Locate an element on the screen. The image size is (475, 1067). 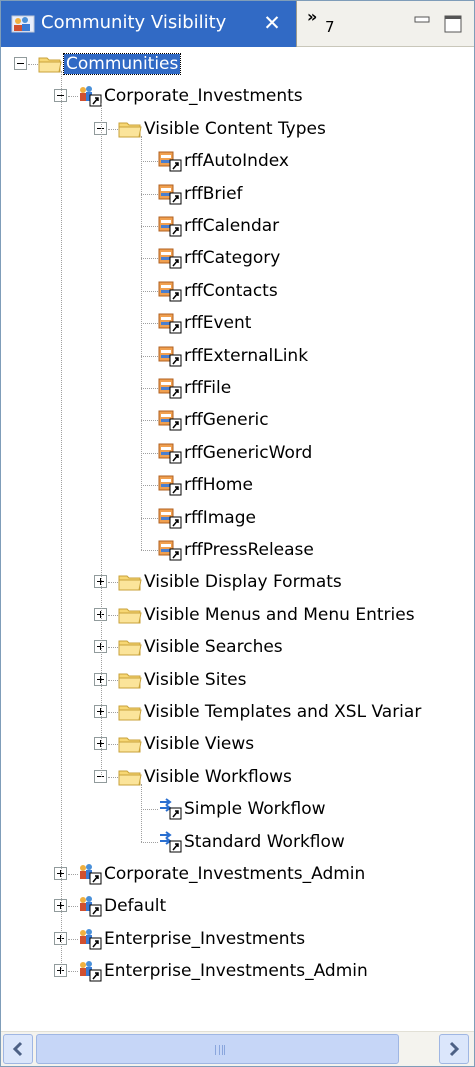
content-type-rffpressrelease: rffPressRelease is located at coordinates (237, 550).